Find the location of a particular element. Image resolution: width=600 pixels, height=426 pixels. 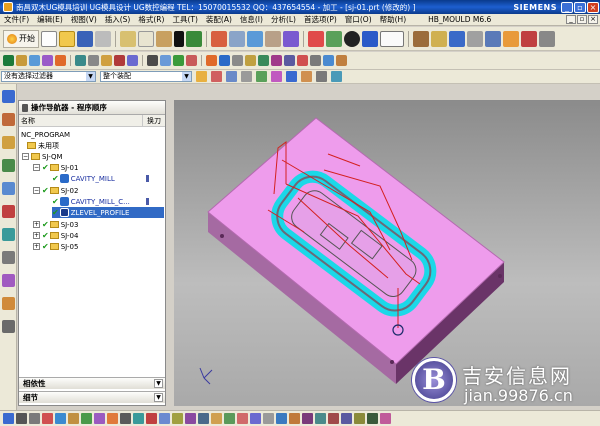

palettes-tab-icon is located at coordinates (8, 303).